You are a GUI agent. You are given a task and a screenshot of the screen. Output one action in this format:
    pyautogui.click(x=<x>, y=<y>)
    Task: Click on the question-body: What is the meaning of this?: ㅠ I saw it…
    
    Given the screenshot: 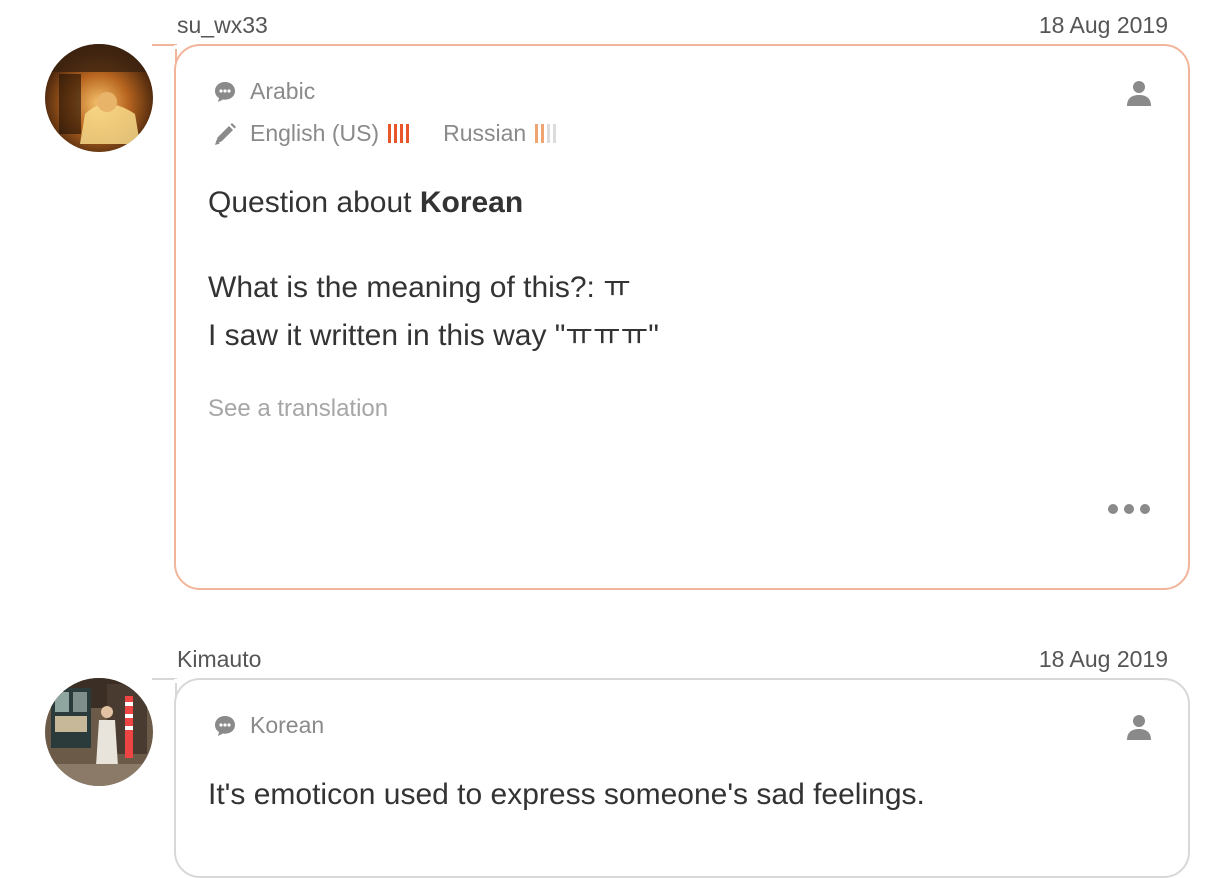 What is the action you would take?
    pyautogui.click(x=433, y=311)
    